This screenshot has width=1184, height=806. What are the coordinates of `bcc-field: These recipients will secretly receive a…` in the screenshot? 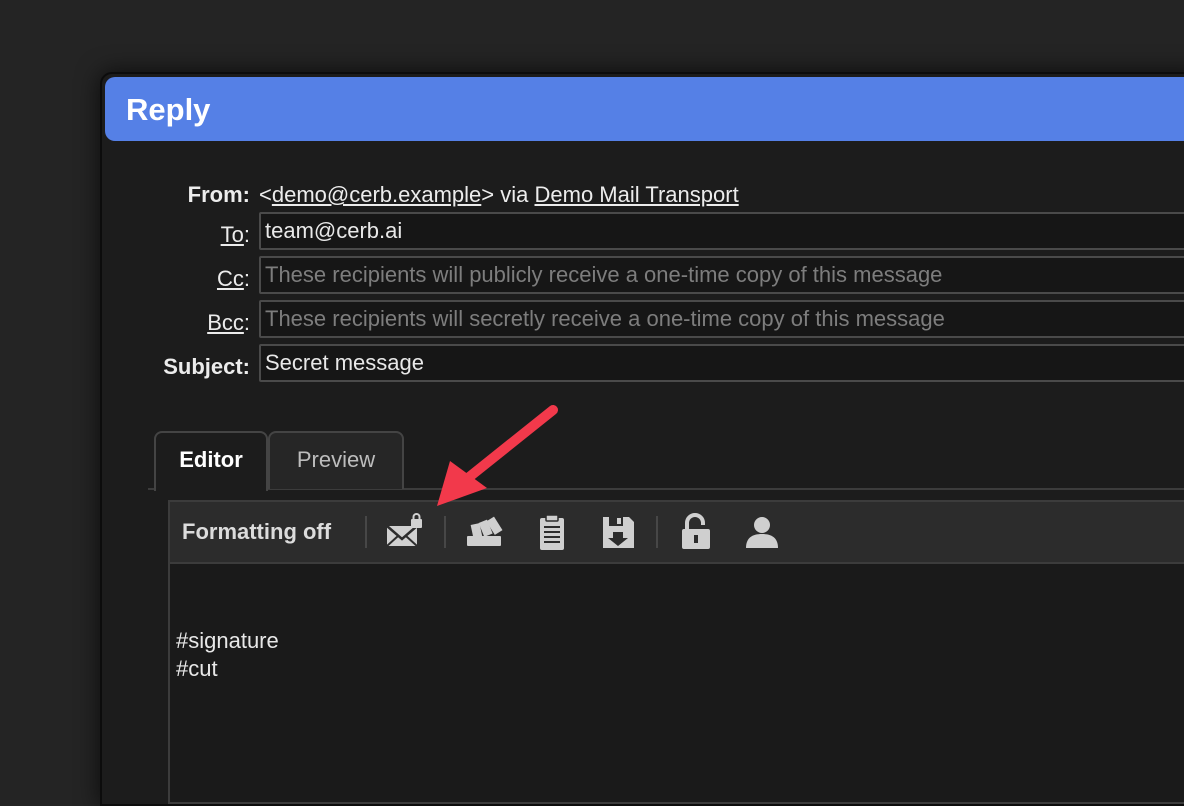 It's located at (721, 319).